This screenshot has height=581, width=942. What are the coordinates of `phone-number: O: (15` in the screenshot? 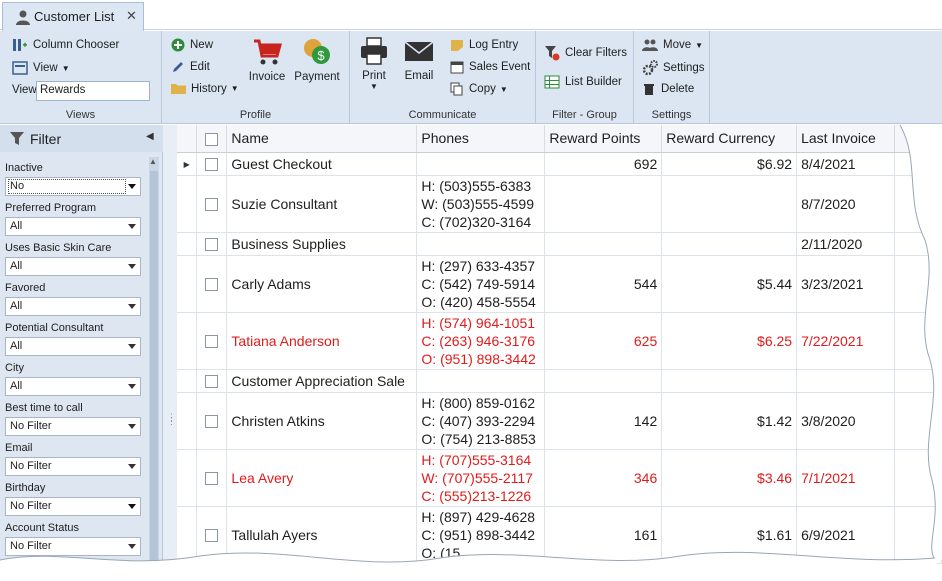 It's located at (441, 552).